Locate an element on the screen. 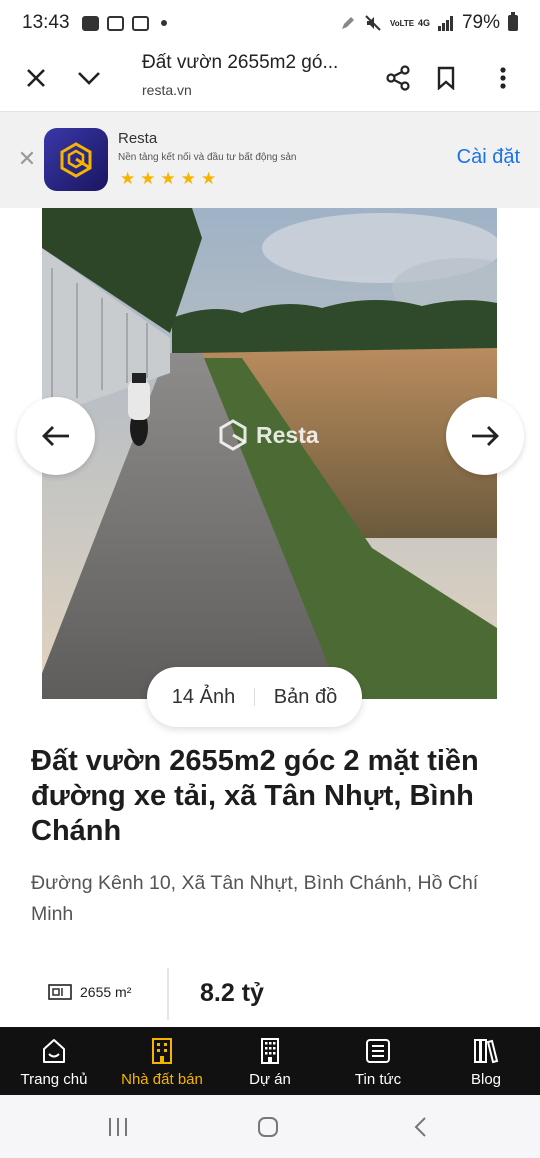  photos-tab: 14 Ảnh is located at coordinates (200, 697).